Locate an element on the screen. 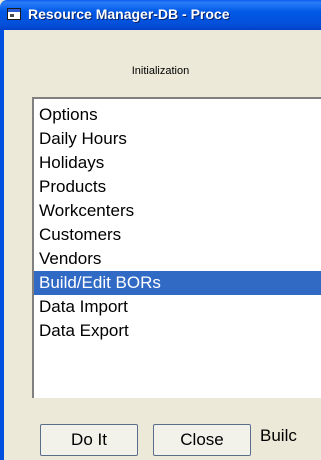 This screenshot has height=460, width=321. window-app-icon is located at coordinates (14, 14).